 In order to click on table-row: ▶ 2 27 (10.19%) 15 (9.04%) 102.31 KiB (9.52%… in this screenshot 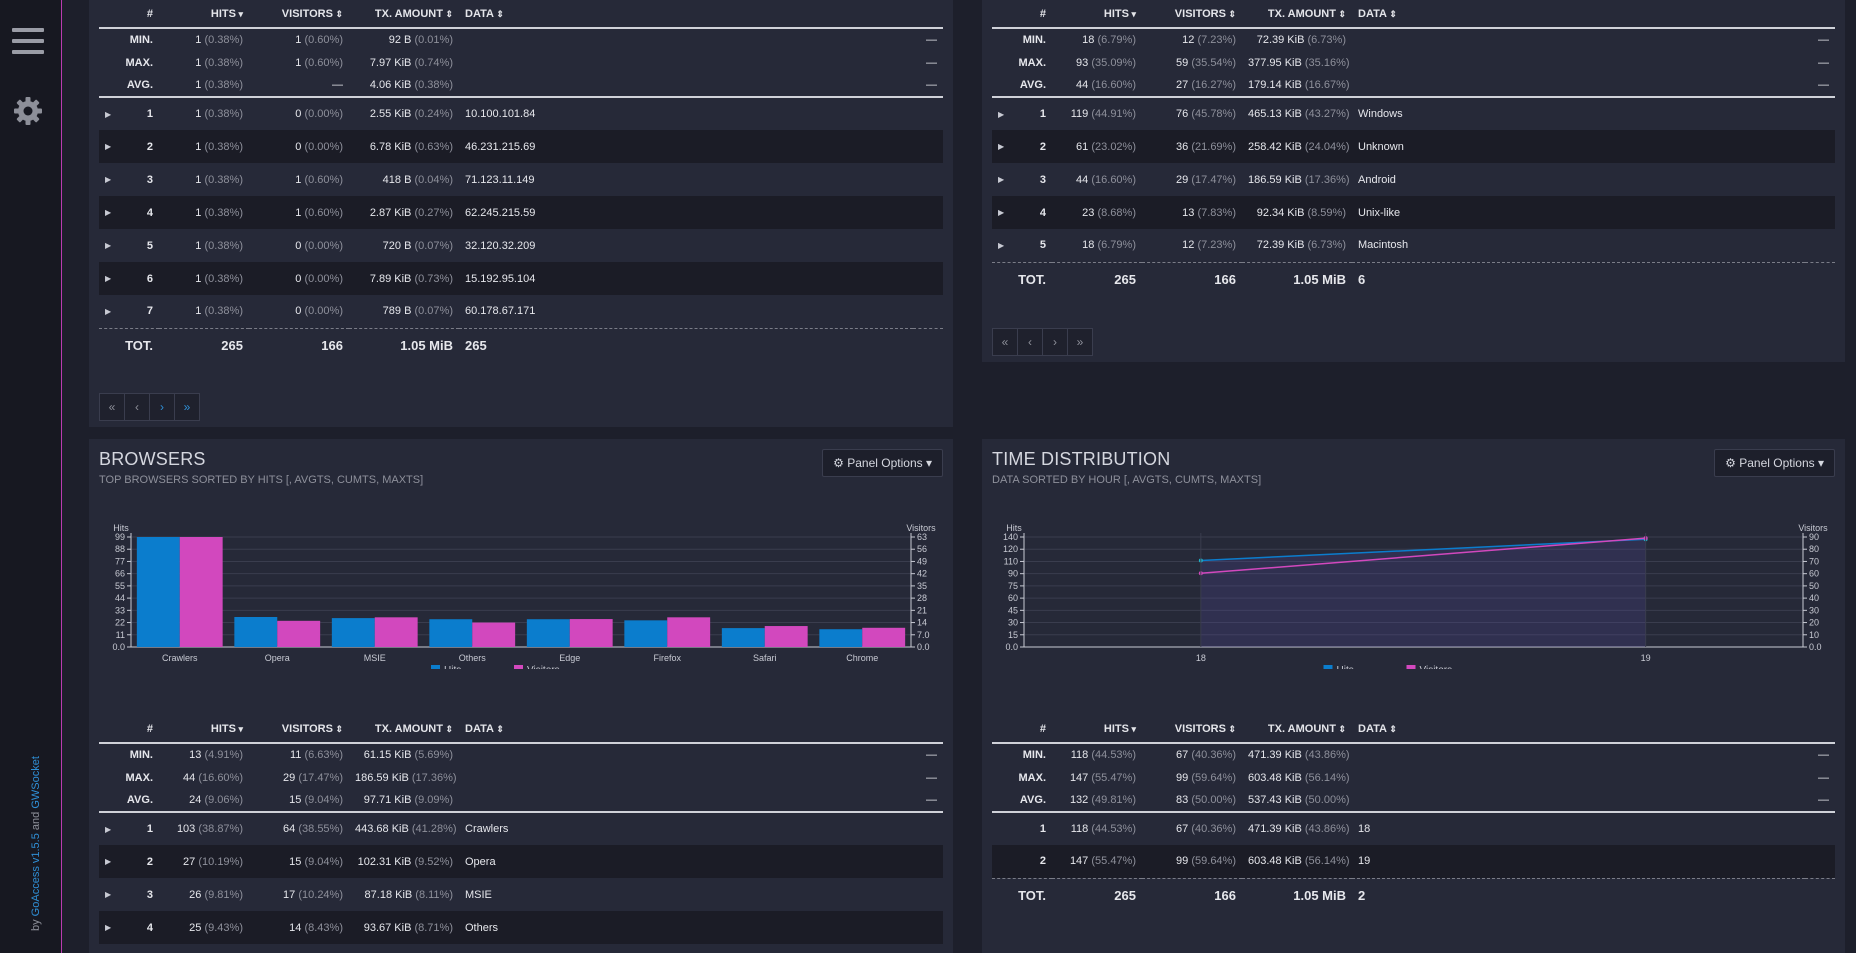, I will do `click(521, 861)`.